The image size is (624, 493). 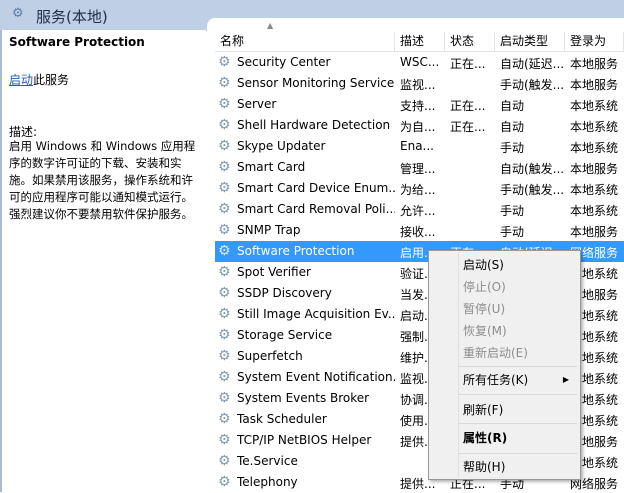 I want to click on column-header: 名称 ▲ 描述 状态 启动类型 登录为, so click(x=419, y=36).